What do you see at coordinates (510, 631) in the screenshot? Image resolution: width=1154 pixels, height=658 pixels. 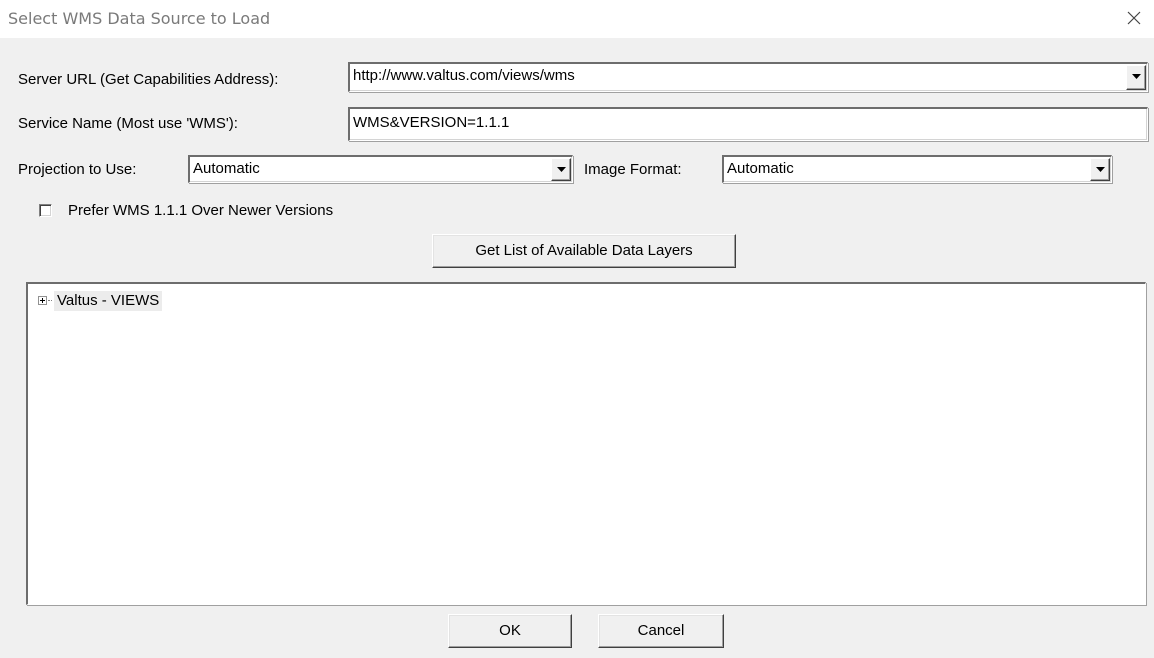 I see `ok-button: OK` at bounding box center [510, 631].